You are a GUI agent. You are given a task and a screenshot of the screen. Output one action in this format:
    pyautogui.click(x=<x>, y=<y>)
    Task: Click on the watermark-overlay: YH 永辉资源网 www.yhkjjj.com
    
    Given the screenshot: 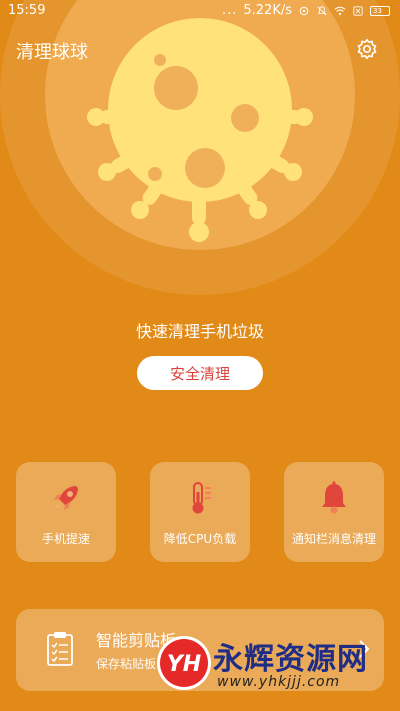 What is the action you would take?
    pyautogui.click(x=275, y=663)
    